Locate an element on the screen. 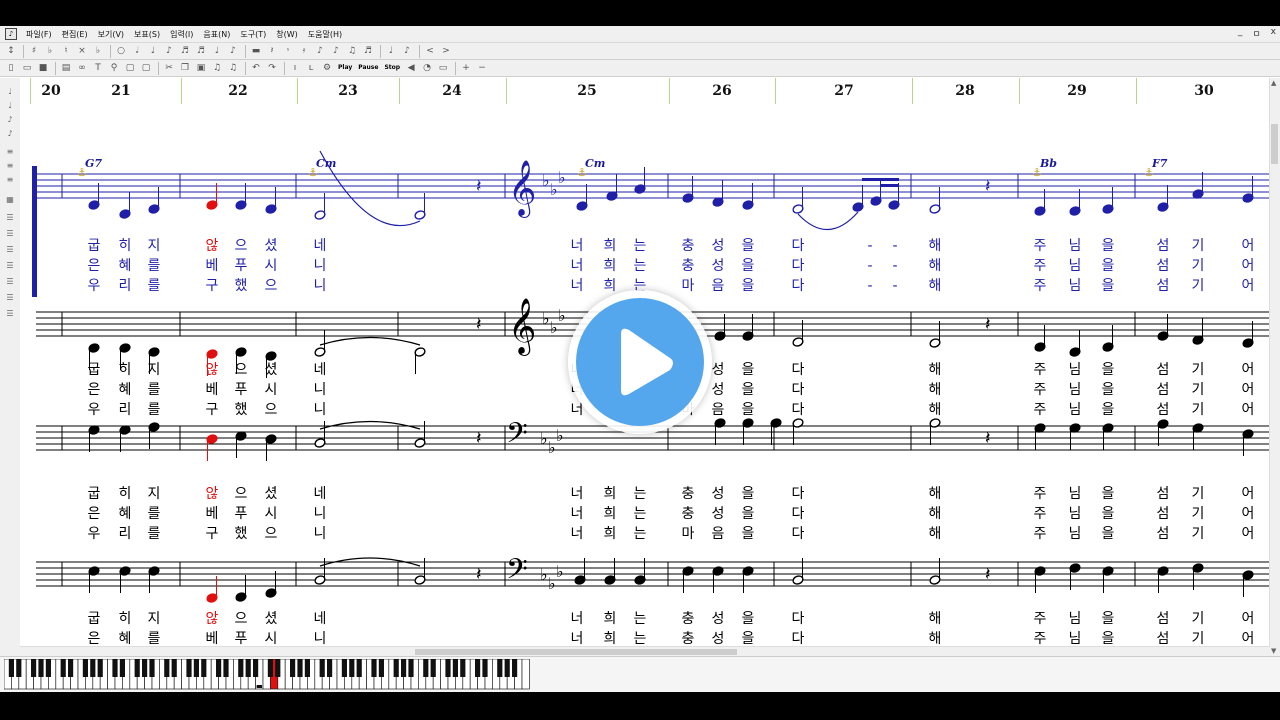 The height and width of the screenshot is (720, 1280). minimize-button: _ is located at coordinates (1240, 33).